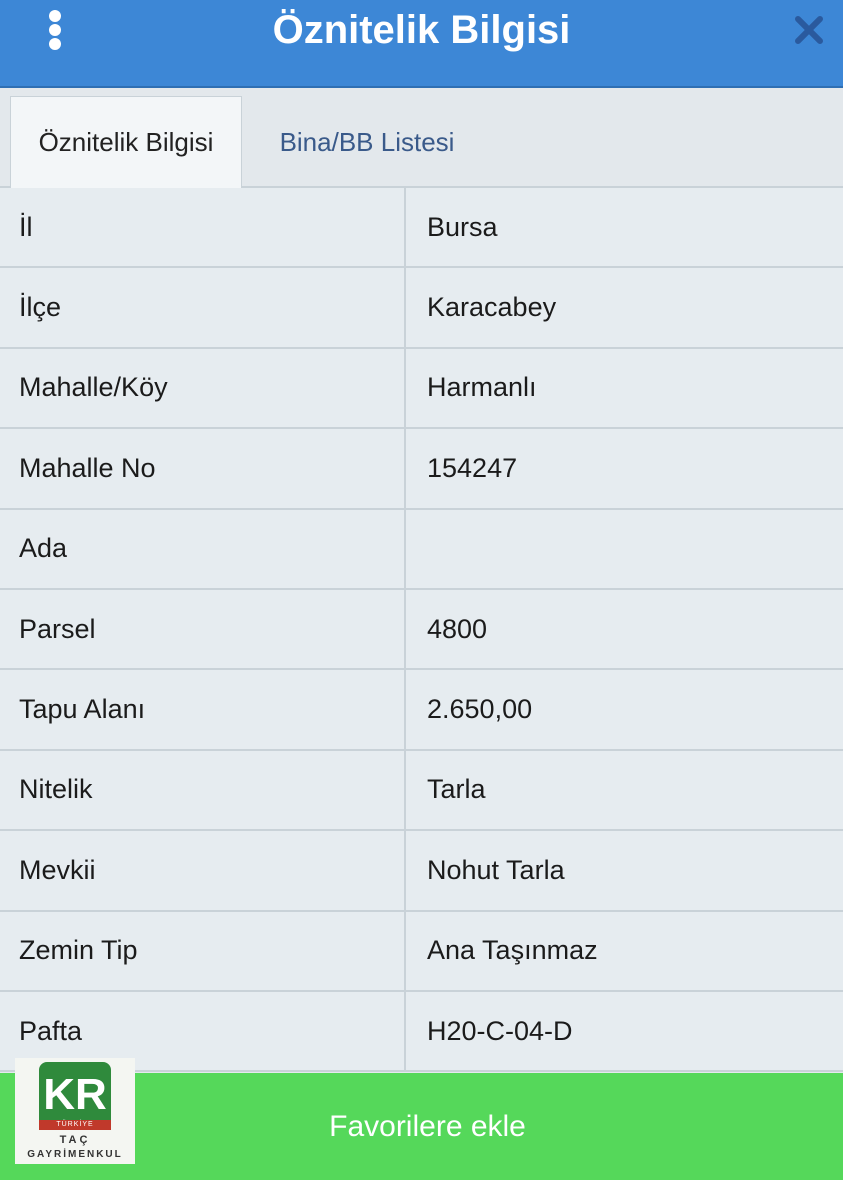 This screenshot has height=1180, width=843. I want to click on row-label: Mahalle No, so click(203, 468).